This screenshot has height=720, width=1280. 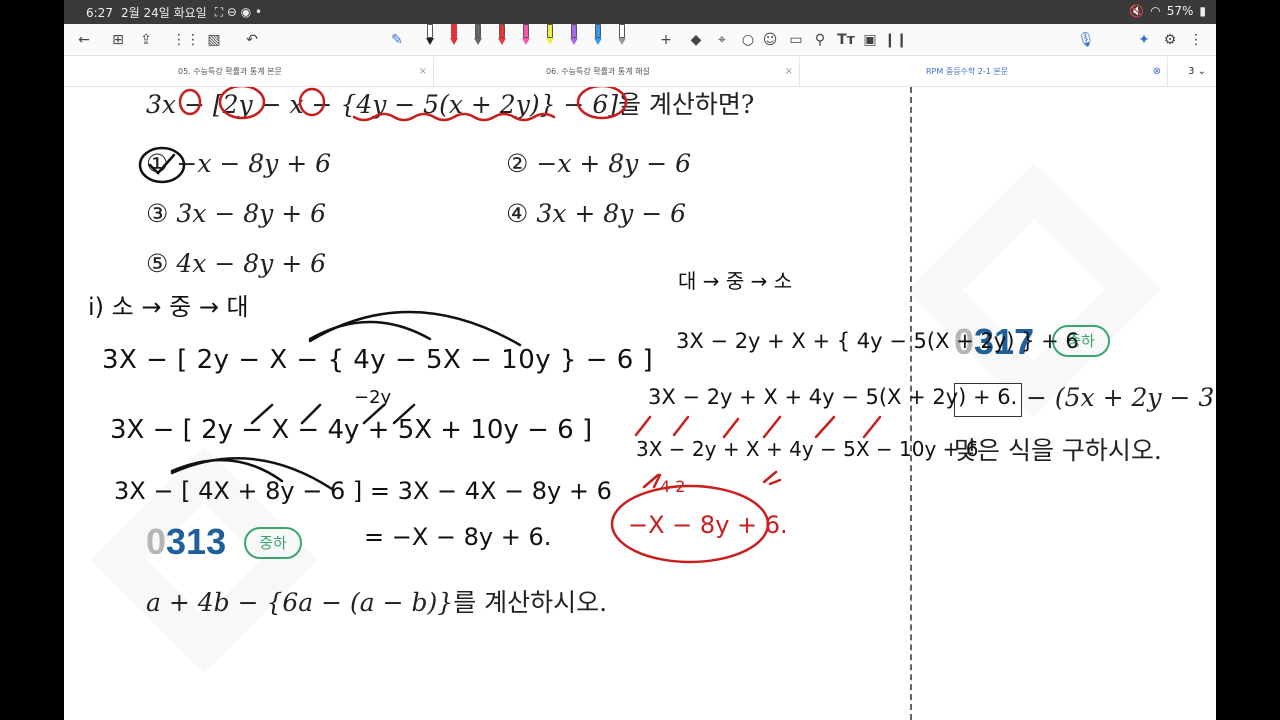 What do you see at coordinates (846, 40) in the screenshot?
I see `text-icon: Tт` at bounding box center [846, 40].